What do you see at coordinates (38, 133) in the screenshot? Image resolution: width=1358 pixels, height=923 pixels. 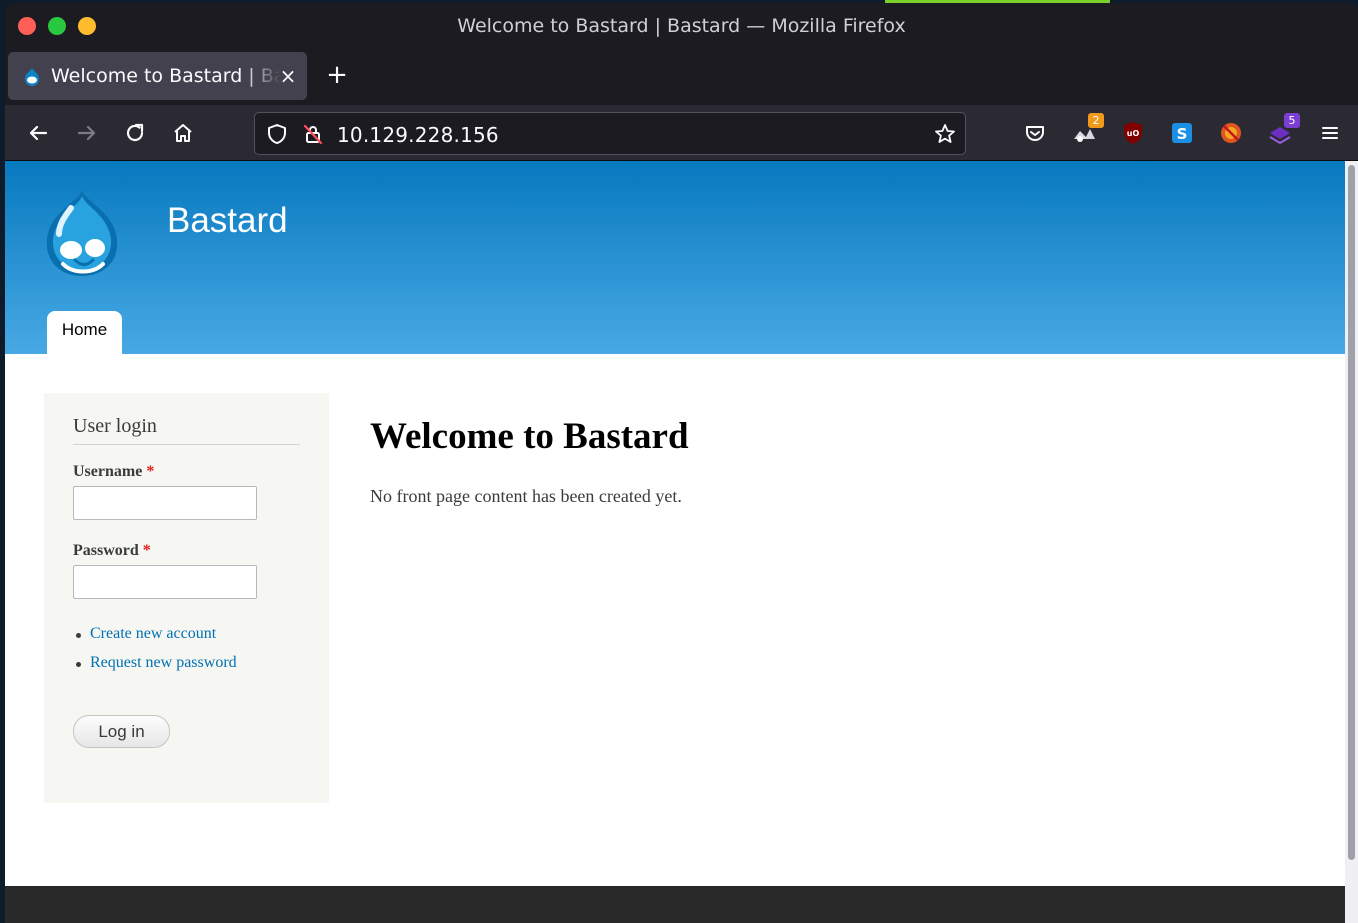 I see `back-icon` at bounding box center [38, 133].